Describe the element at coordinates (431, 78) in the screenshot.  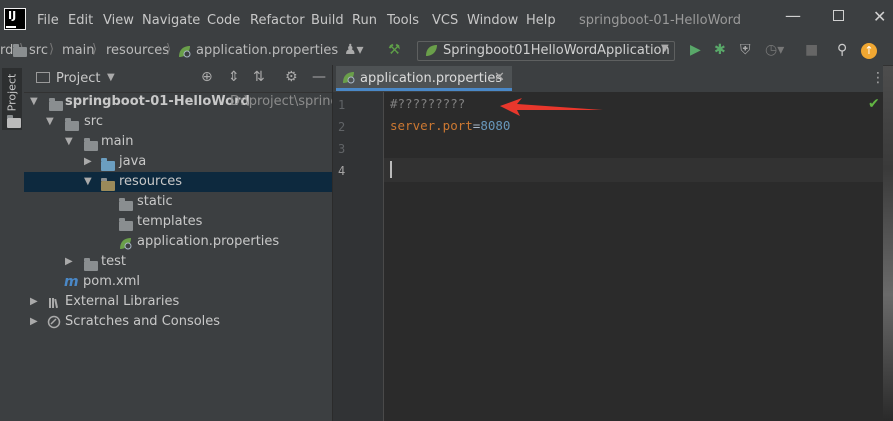
I see `editor-tab-label: application.properties` at that location.